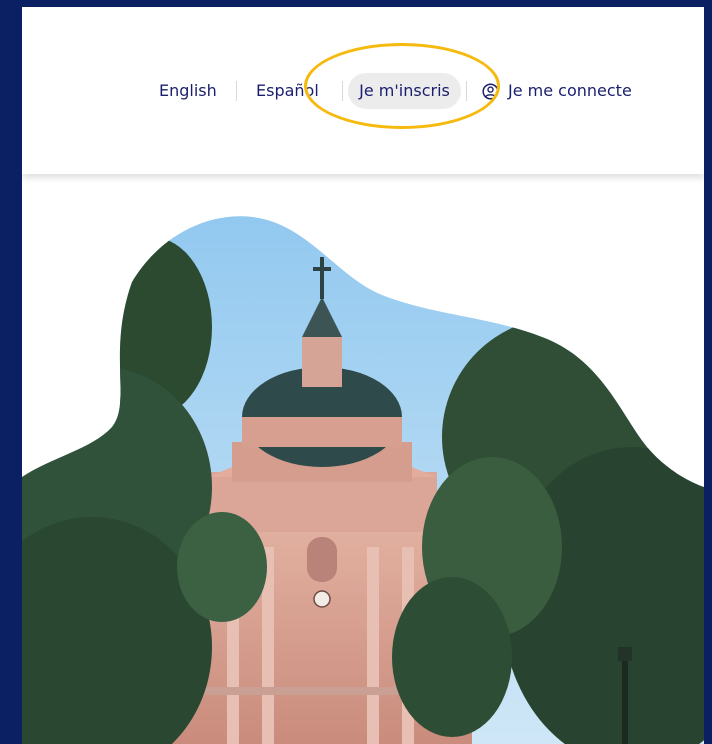 The width and height of the screenshot is (712, 744). I want to click on user-circle-icon, so click(490, 91).